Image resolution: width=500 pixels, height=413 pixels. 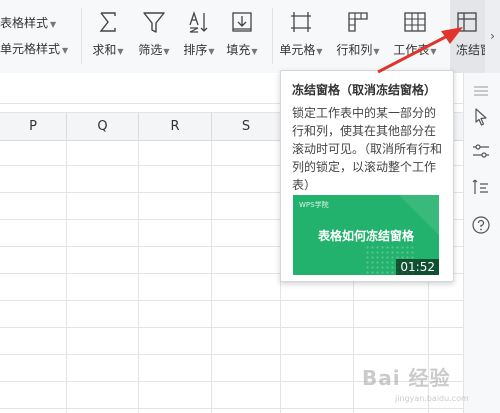 I want to click on fill-label: 填充, so click(x=238, y=50).